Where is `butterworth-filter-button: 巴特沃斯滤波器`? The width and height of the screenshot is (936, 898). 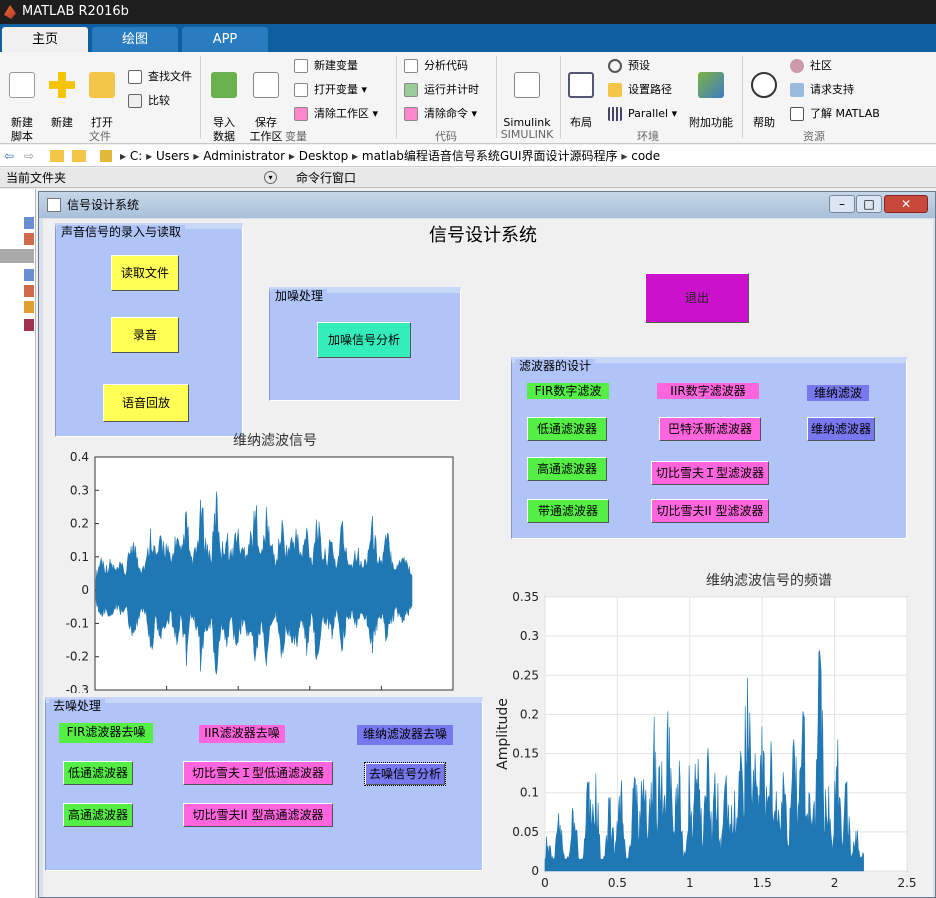
butterworth-filter-button: 巴特沃斯滤波器 is located at coordinates (710, 429).